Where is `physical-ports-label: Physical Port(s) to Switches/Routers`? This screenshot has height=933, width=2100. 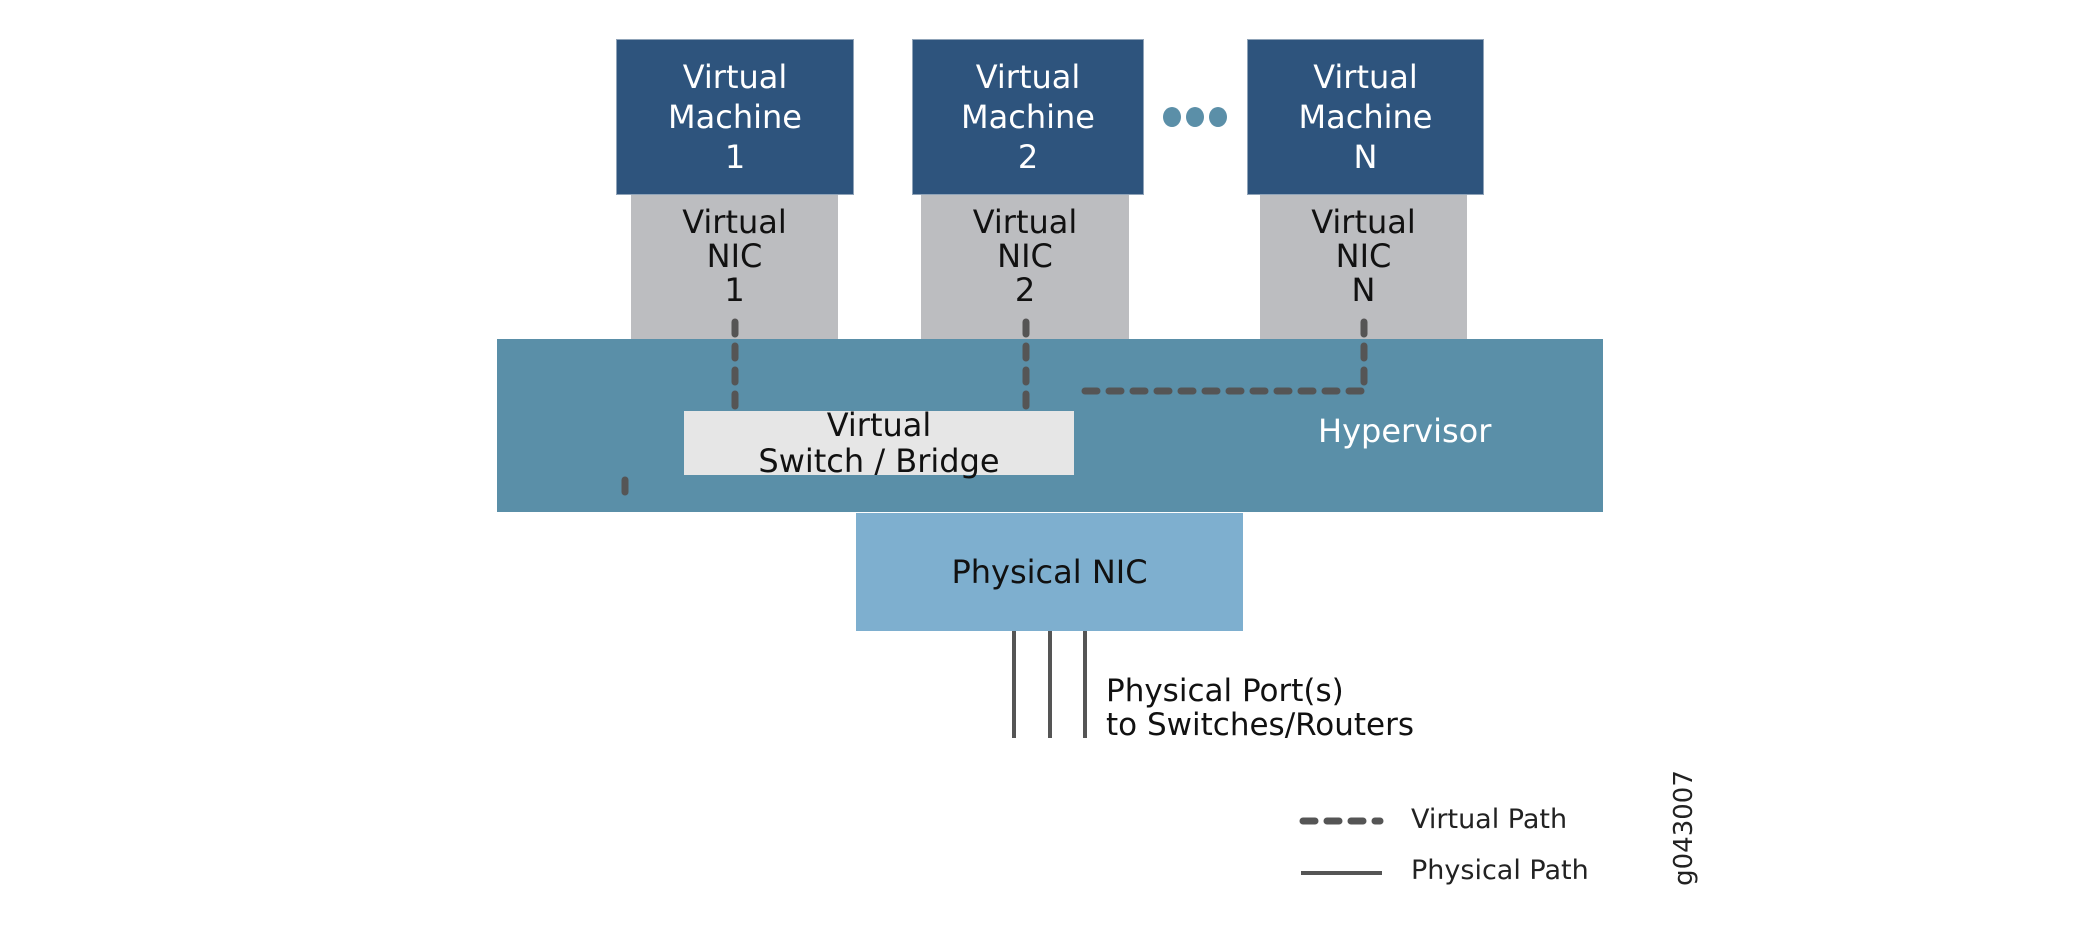
physical-ports-label: Physical Port(s) to Switches/Routers is located at coordinates (1260, 708).